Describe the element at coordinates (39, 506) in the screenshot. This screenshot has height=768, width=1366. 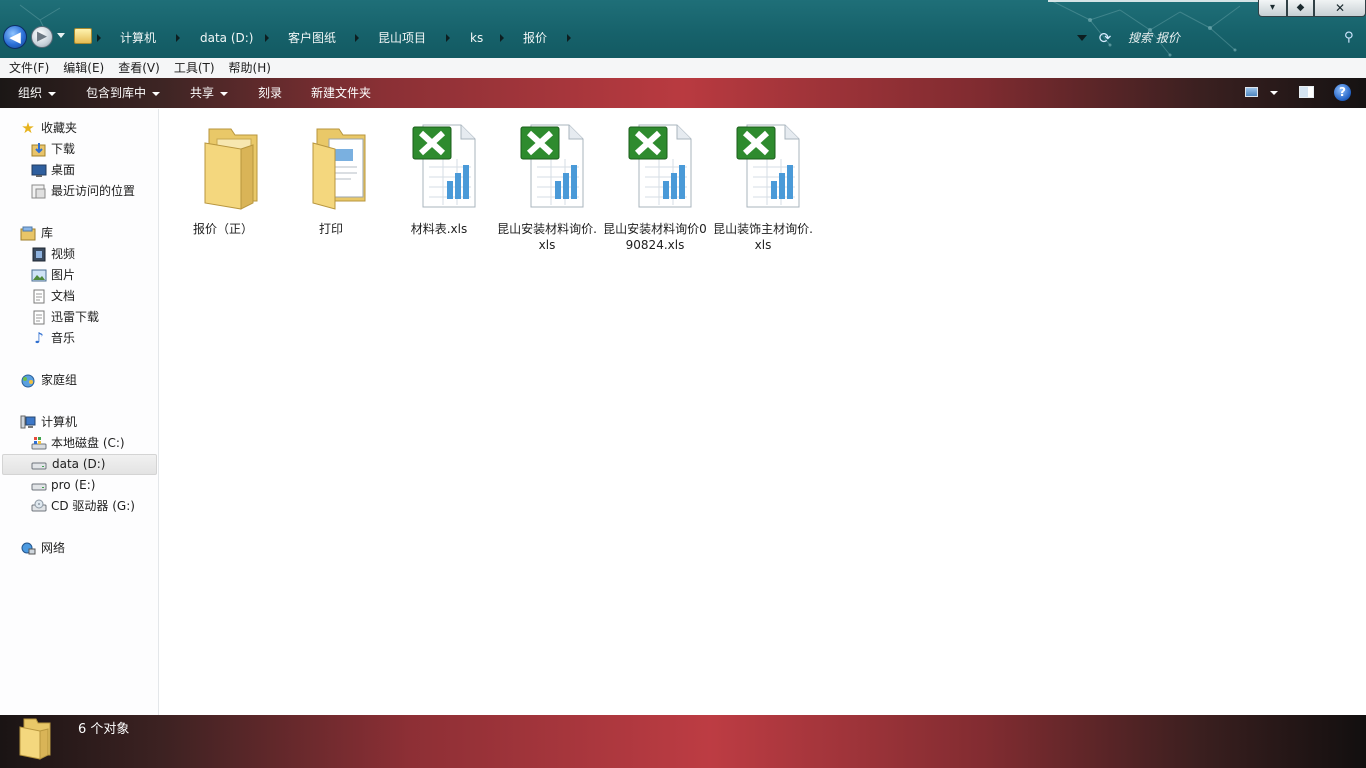
I see `cd-drive-icon` at that location.